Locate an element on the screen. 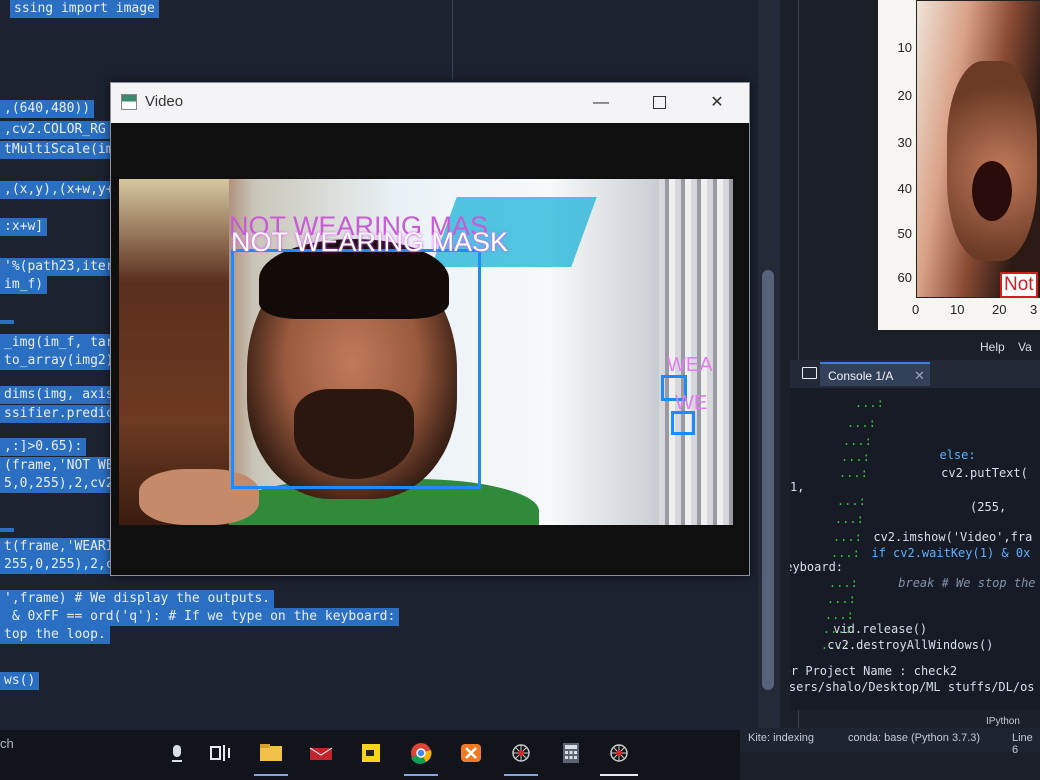  console-code: (255, is located at coordinates (923, 507).